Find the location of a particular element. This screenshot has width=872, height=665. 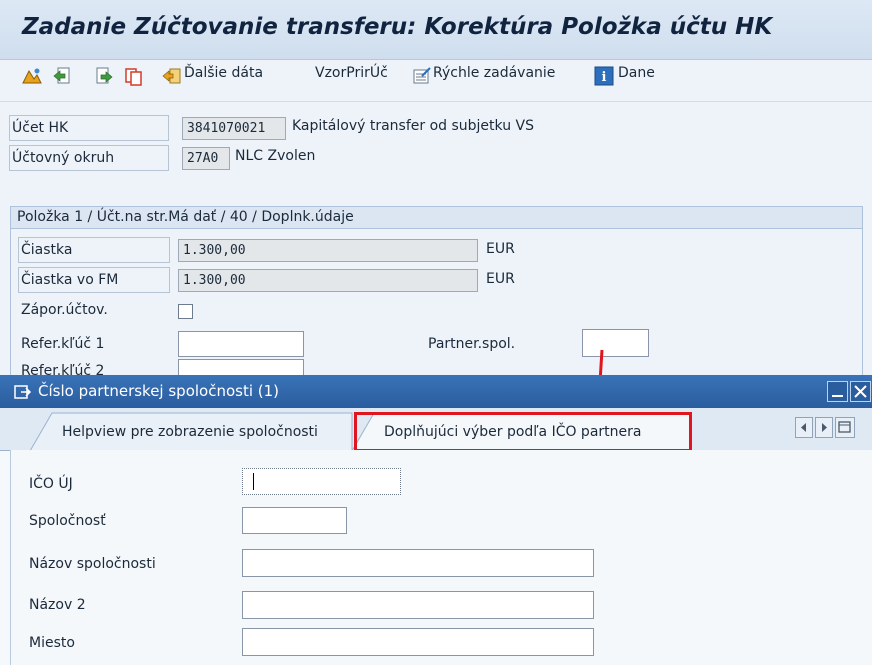

uctovny-okruh-field: 27A0 is located at coordinates (206, 158).